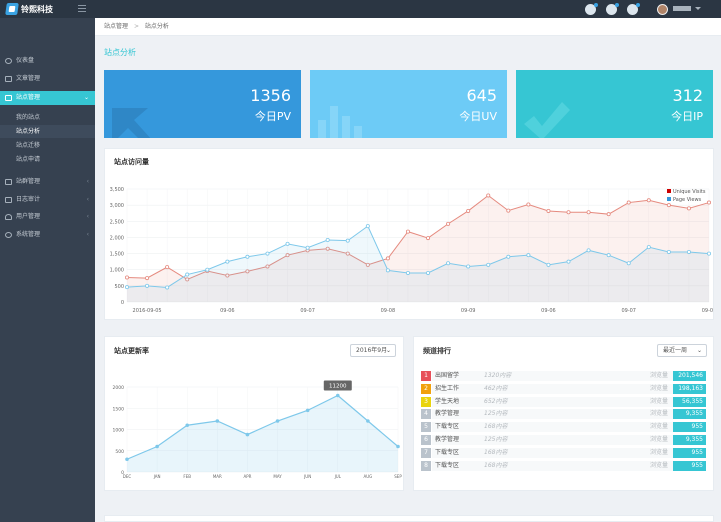 Image resolution: width=721 pixels, height=522 pixels. I want to click on y-tick-label: 1,500, so click(117, 255).